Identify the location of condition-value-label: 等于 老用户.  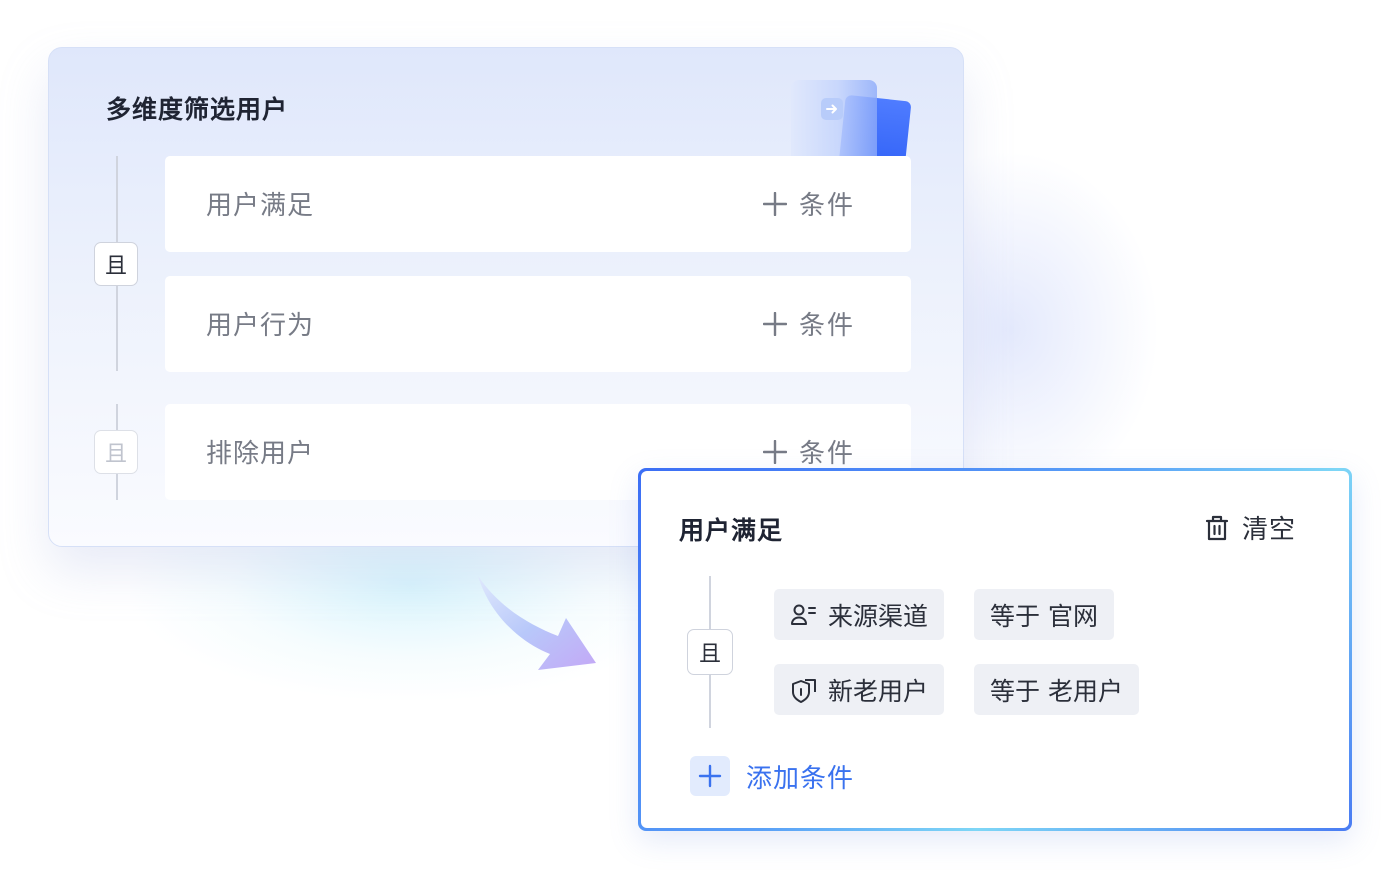
(1056, 691).